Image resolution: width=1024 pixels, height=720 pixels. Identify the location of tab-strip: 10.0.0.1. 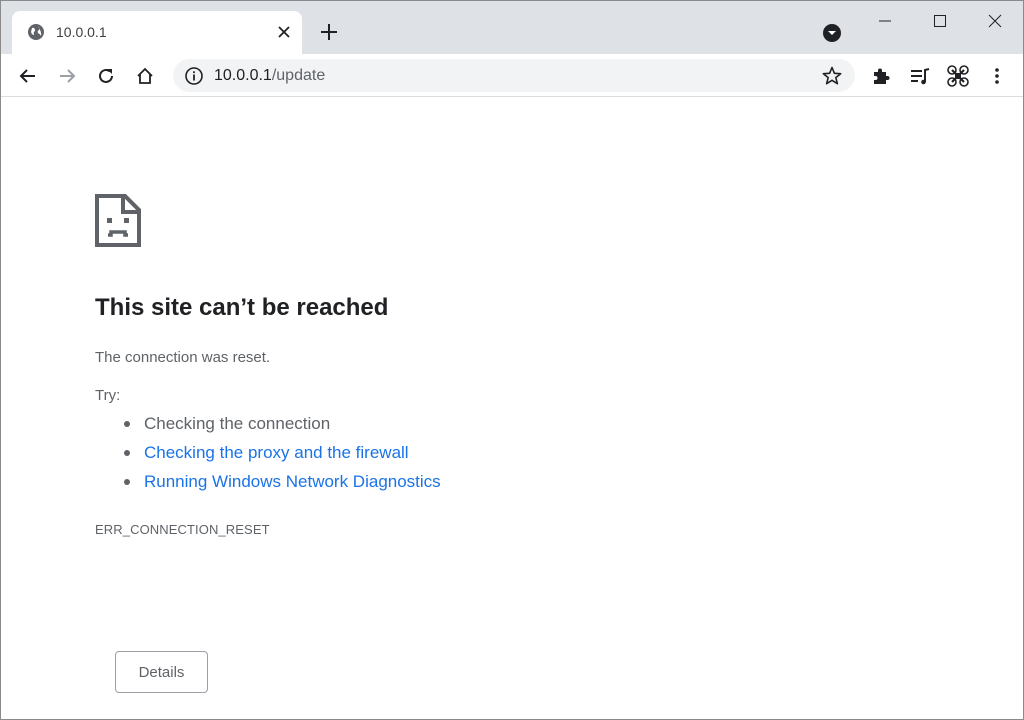
(512, 27).